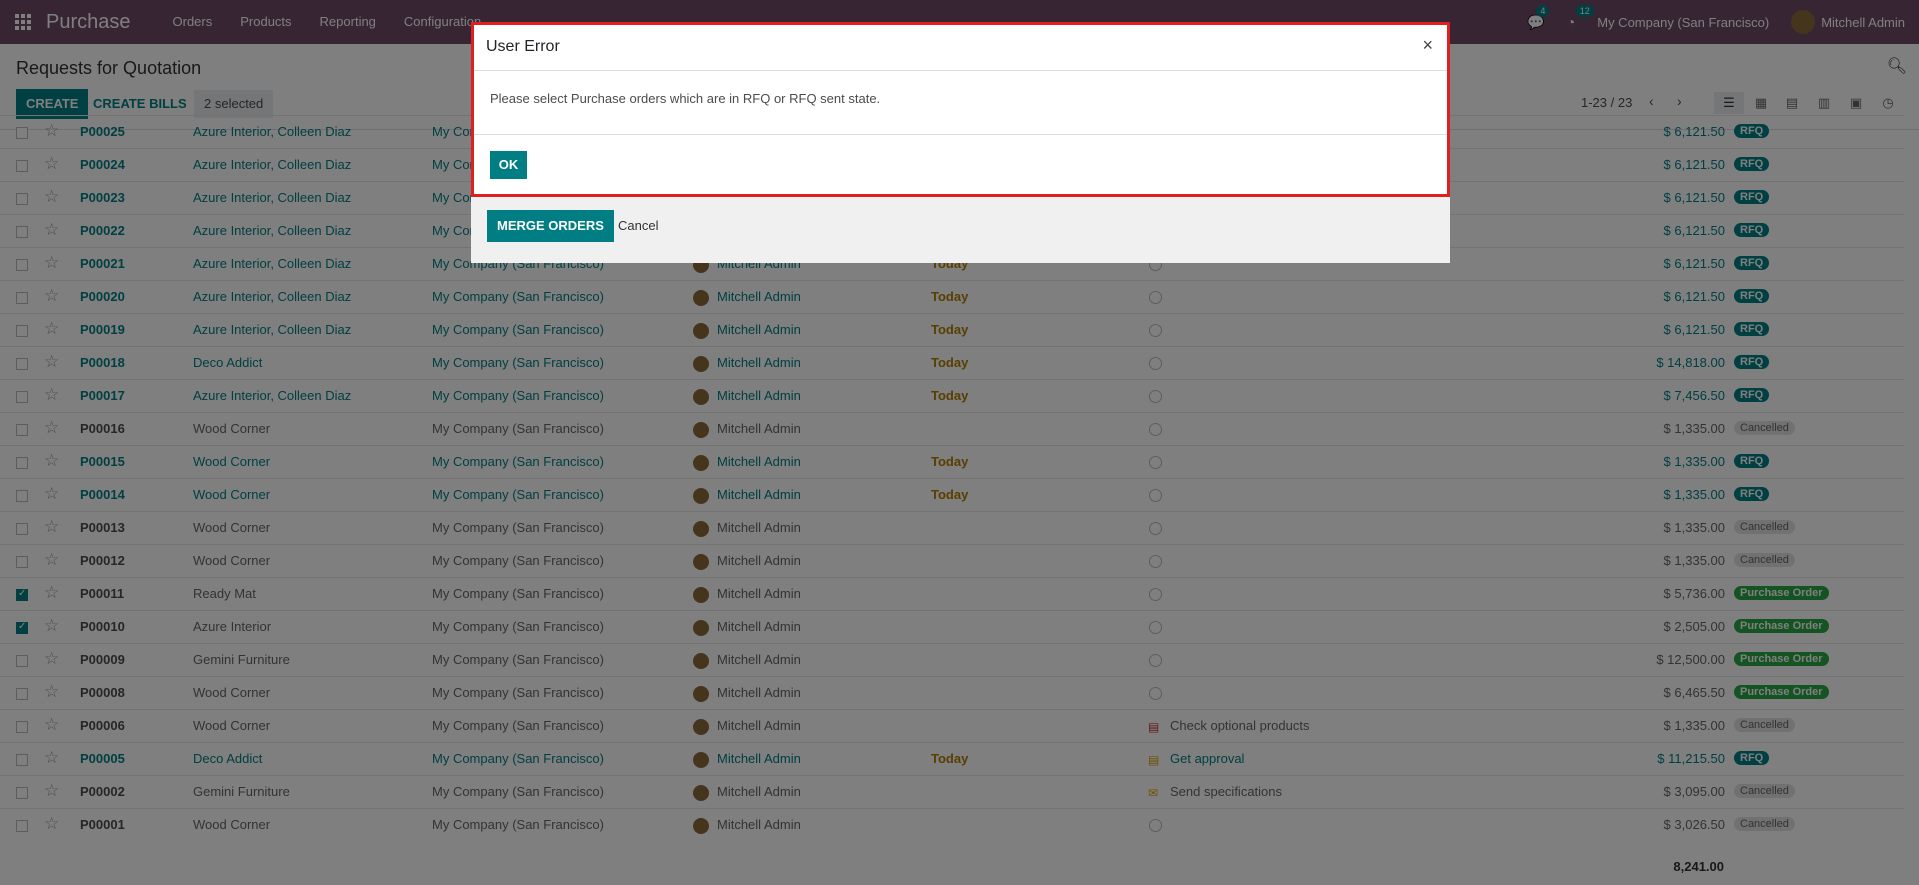 The image size is (1919, 885). I want to click on dialog-footer: OK, so click(960, 165).